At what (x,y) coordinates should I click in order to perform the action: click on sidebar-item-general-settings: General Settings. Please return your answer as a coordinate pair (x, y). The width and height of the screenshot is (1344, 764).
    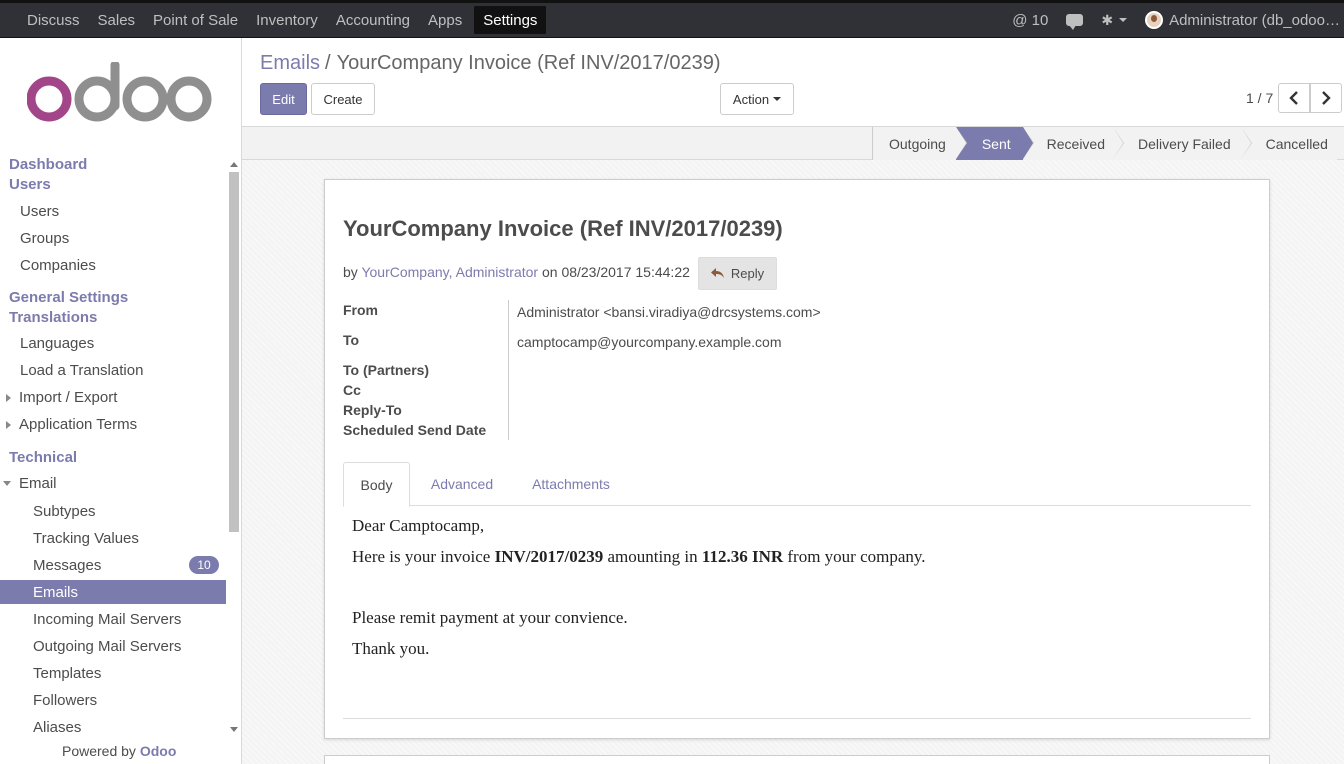
    Looking at the image, I should click on (68, 297).